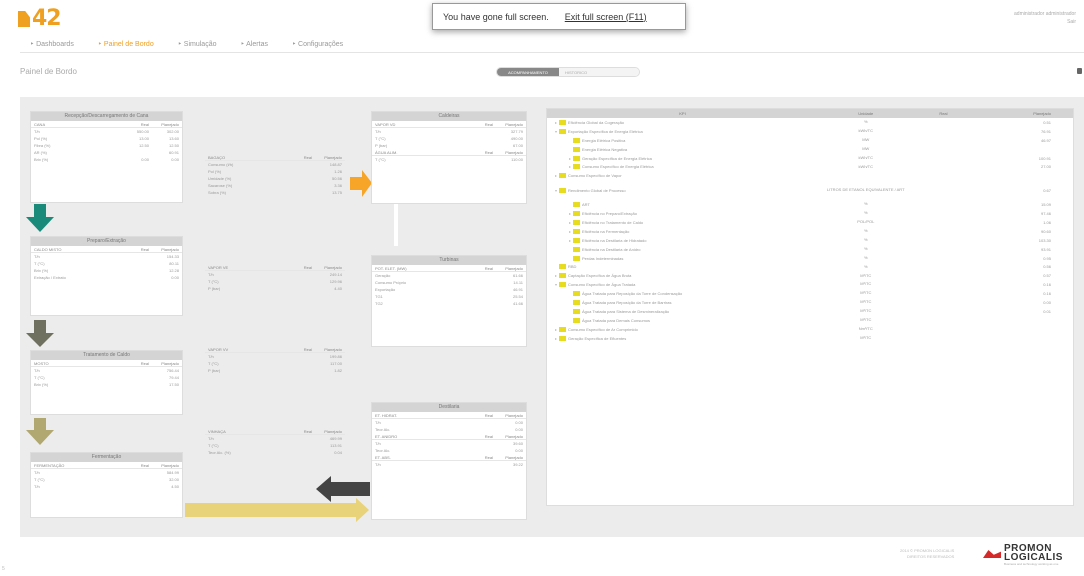 Image resolution: width=1084 pixels, height=576 pixels. What do you see at coordinates (106, 241) in the screenshot?
I see `panel-title: Preparo/Extração` at bounding box center [106, 241].